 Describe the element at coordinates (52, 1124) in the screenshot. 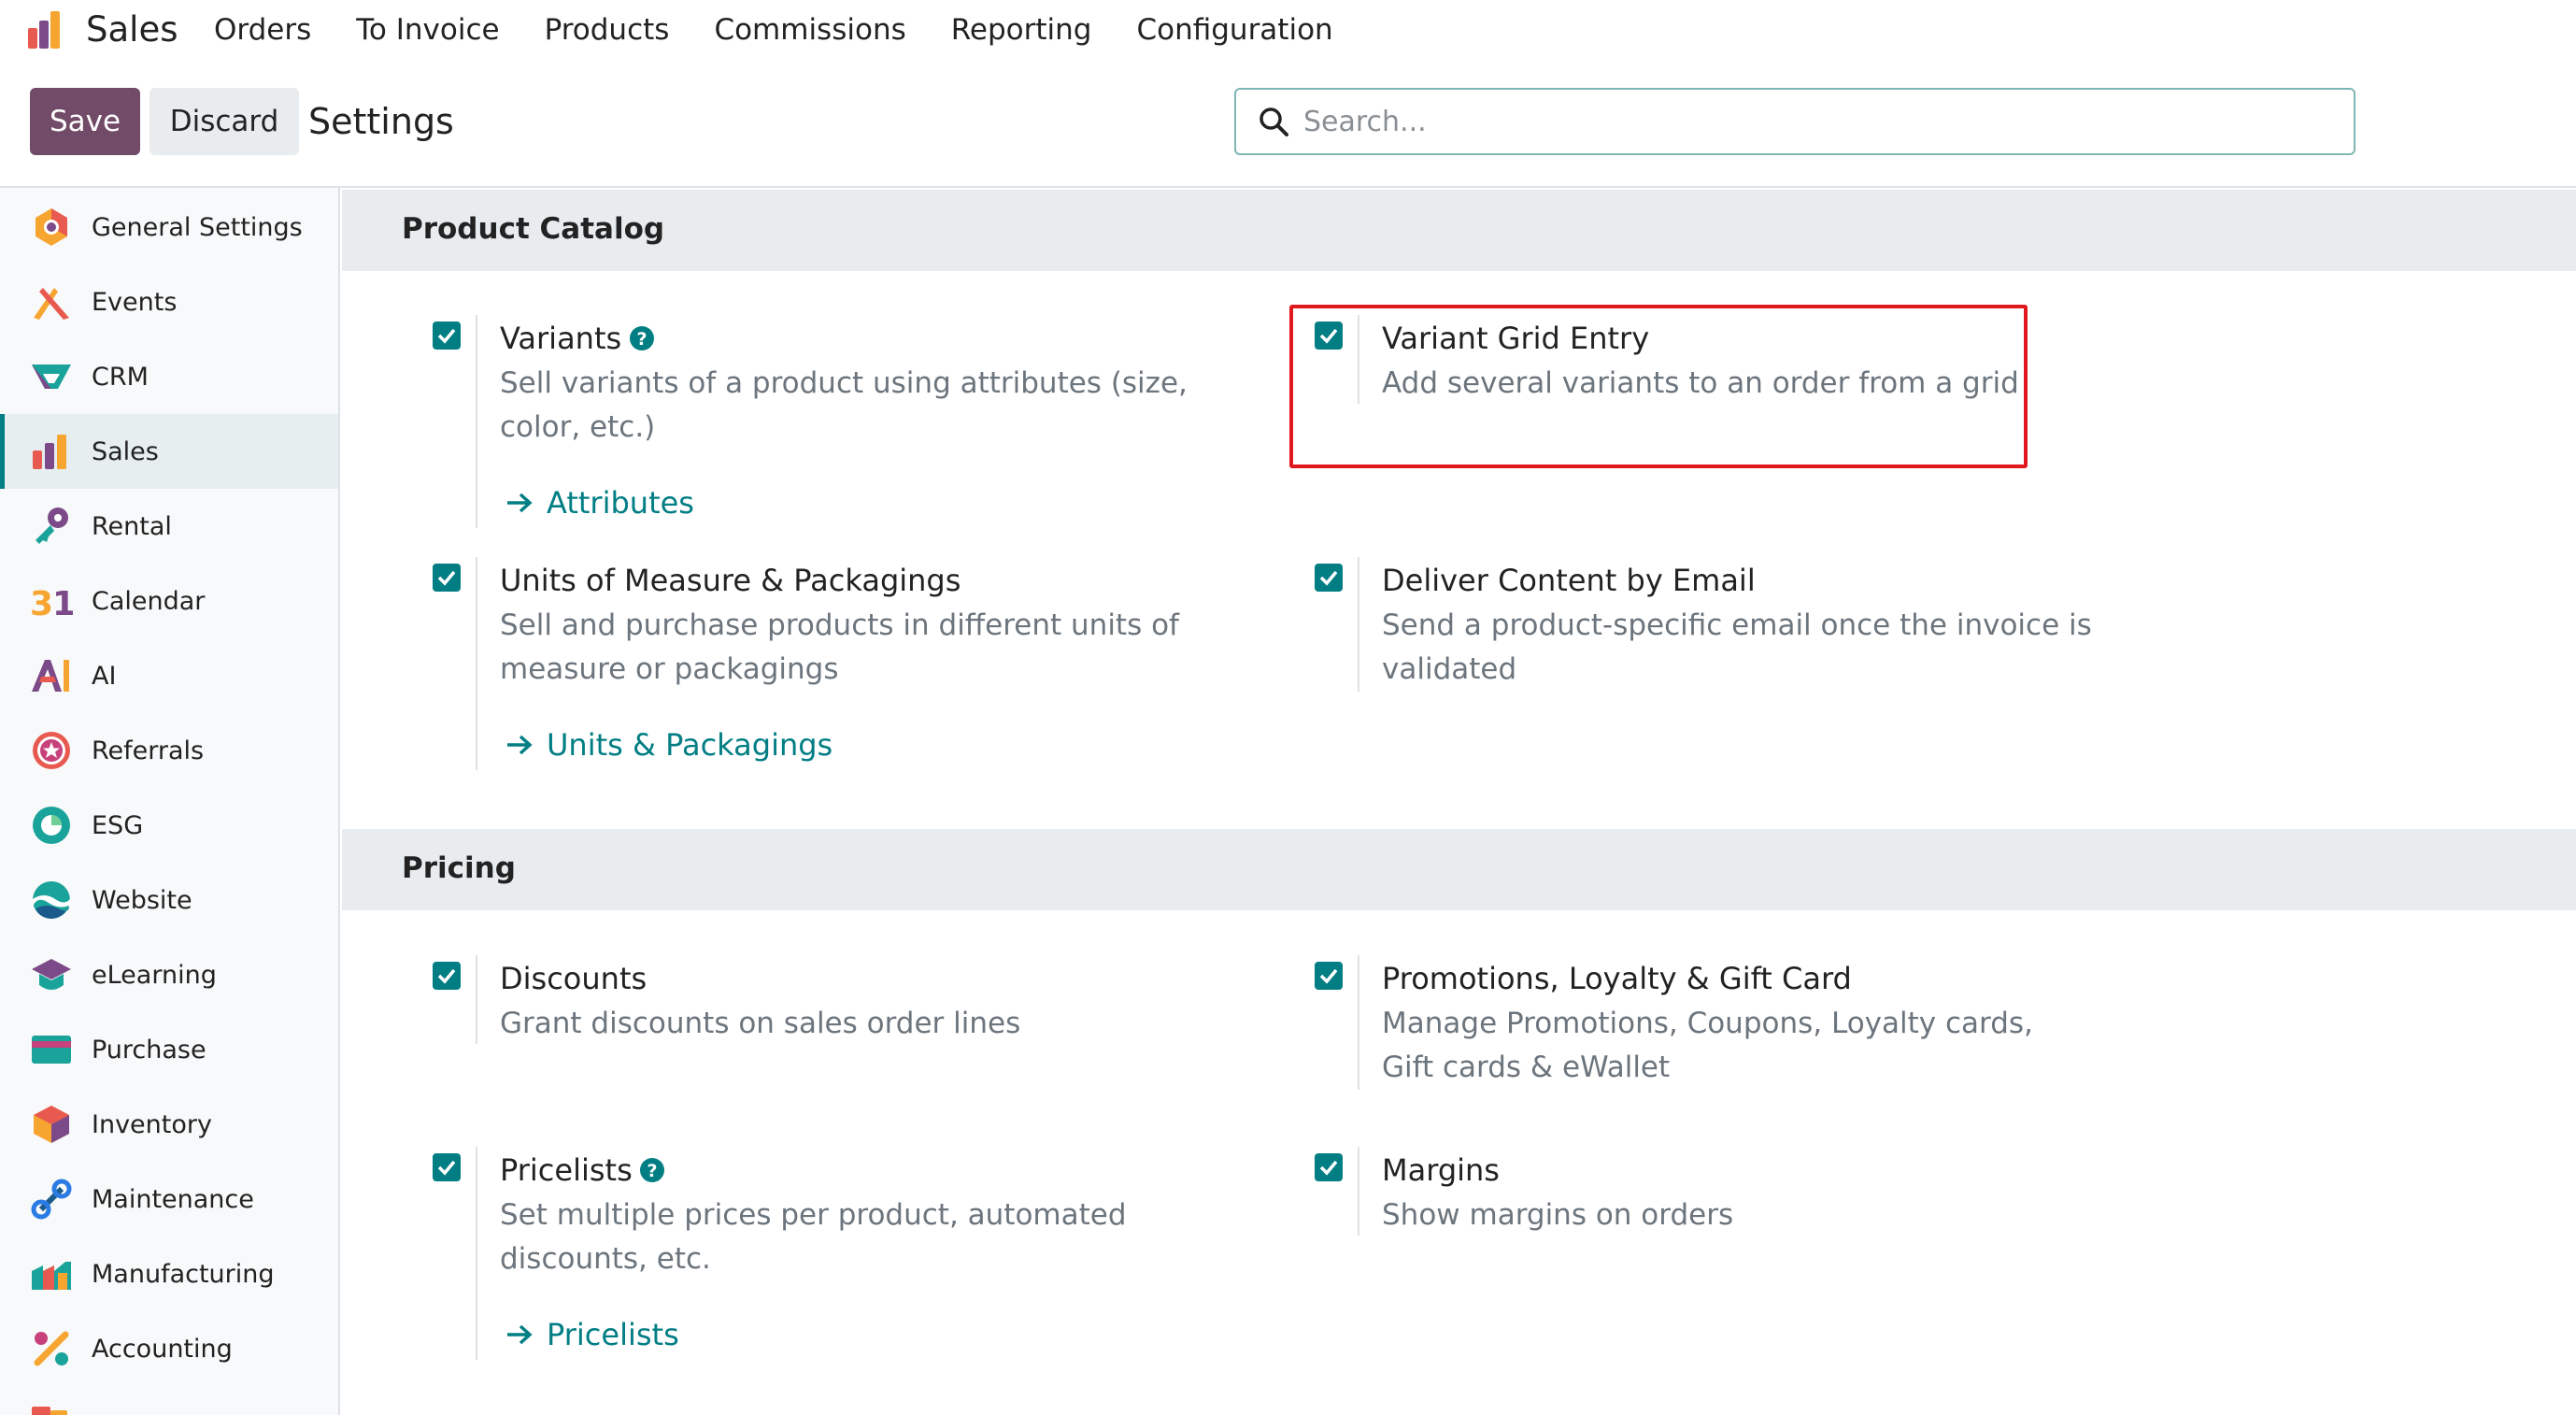

I see `inventory-icon` at that location.